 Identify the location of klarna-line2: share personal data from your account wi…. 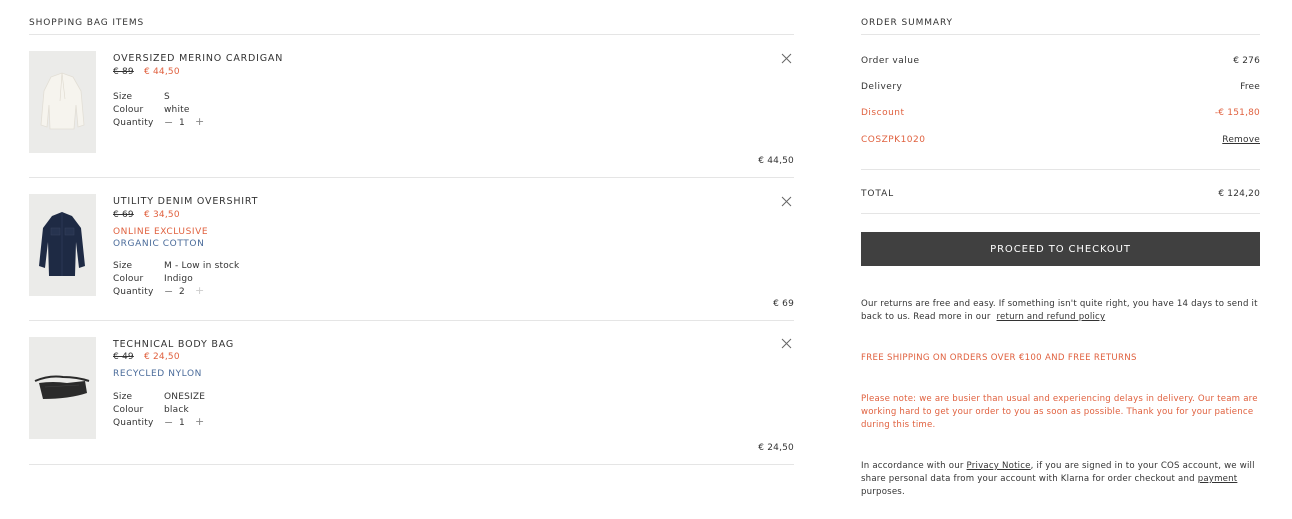
(1060, 479).